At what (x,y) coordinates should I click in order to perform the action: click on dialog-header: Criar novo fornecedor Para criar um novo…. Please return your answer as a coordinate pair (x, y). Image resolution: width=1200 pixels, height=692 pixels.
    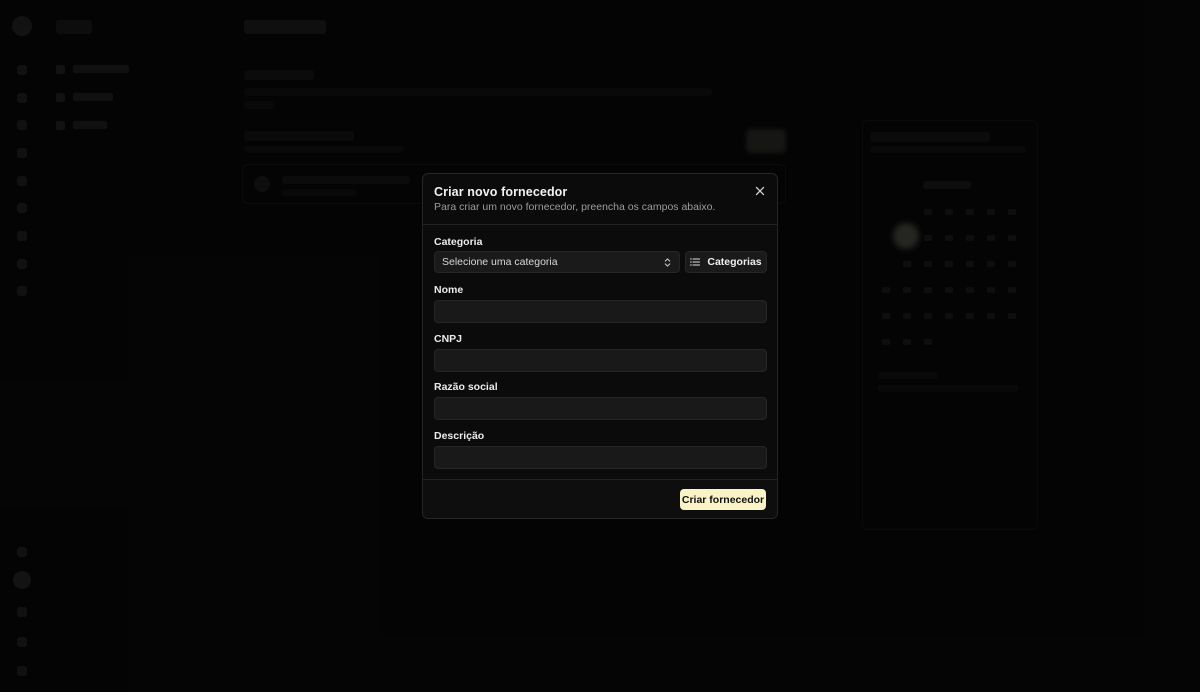
    Looking at the image, I should click on (600, 199).